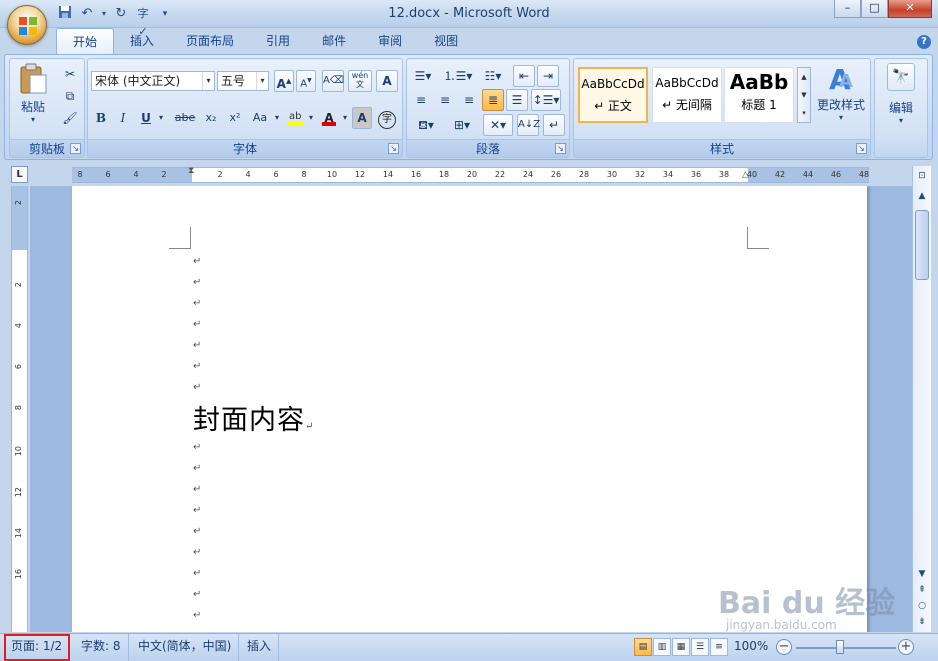 This screenshot has height=661, width=938. I want to click on tab-insert: 插入, so click(142, 41).